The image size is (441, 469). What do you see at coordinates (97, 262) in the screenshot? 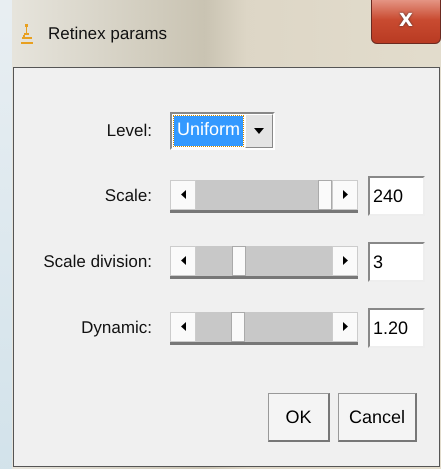
I see `slider-label: Scale division:` at bounding box center [97, 262].